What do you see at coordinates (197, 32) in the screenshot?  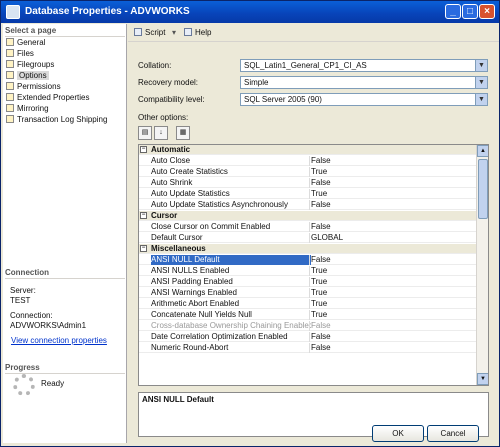 I see `help-button: Help` at bounding box center [197, 32].